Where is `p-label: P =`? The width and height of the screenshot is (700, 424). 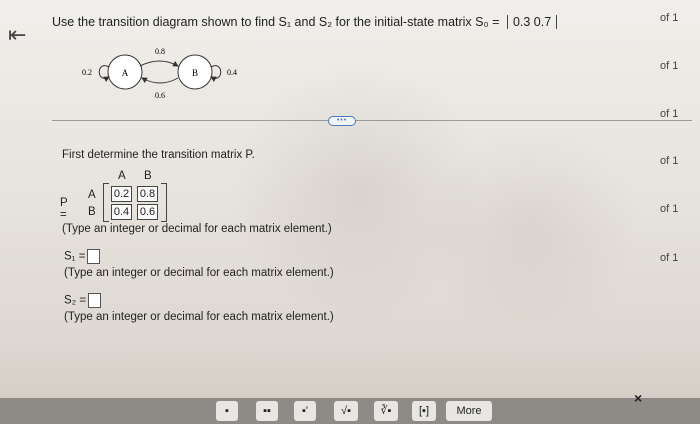
p-label: P = is located at coordinates (64, 209).